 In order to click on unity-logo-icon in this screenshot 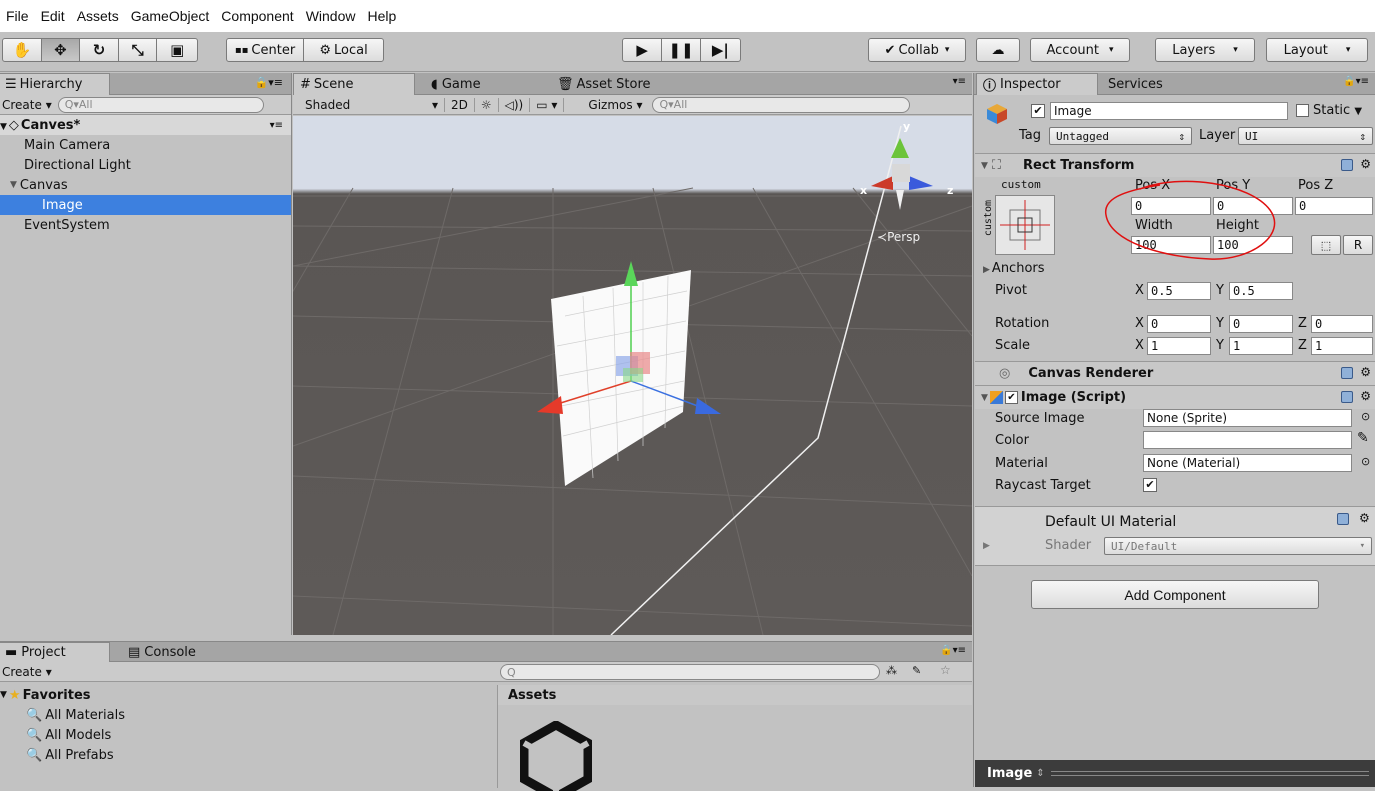, I will do `click(556, 756)`.